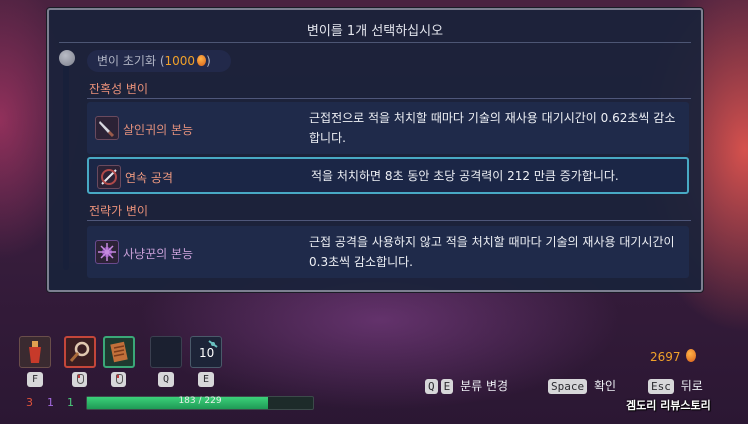 The image size is (748, 424). Describe the element at coordinates (107, 252) in the screenshot. I see `spiked-orb-icon` at that location.